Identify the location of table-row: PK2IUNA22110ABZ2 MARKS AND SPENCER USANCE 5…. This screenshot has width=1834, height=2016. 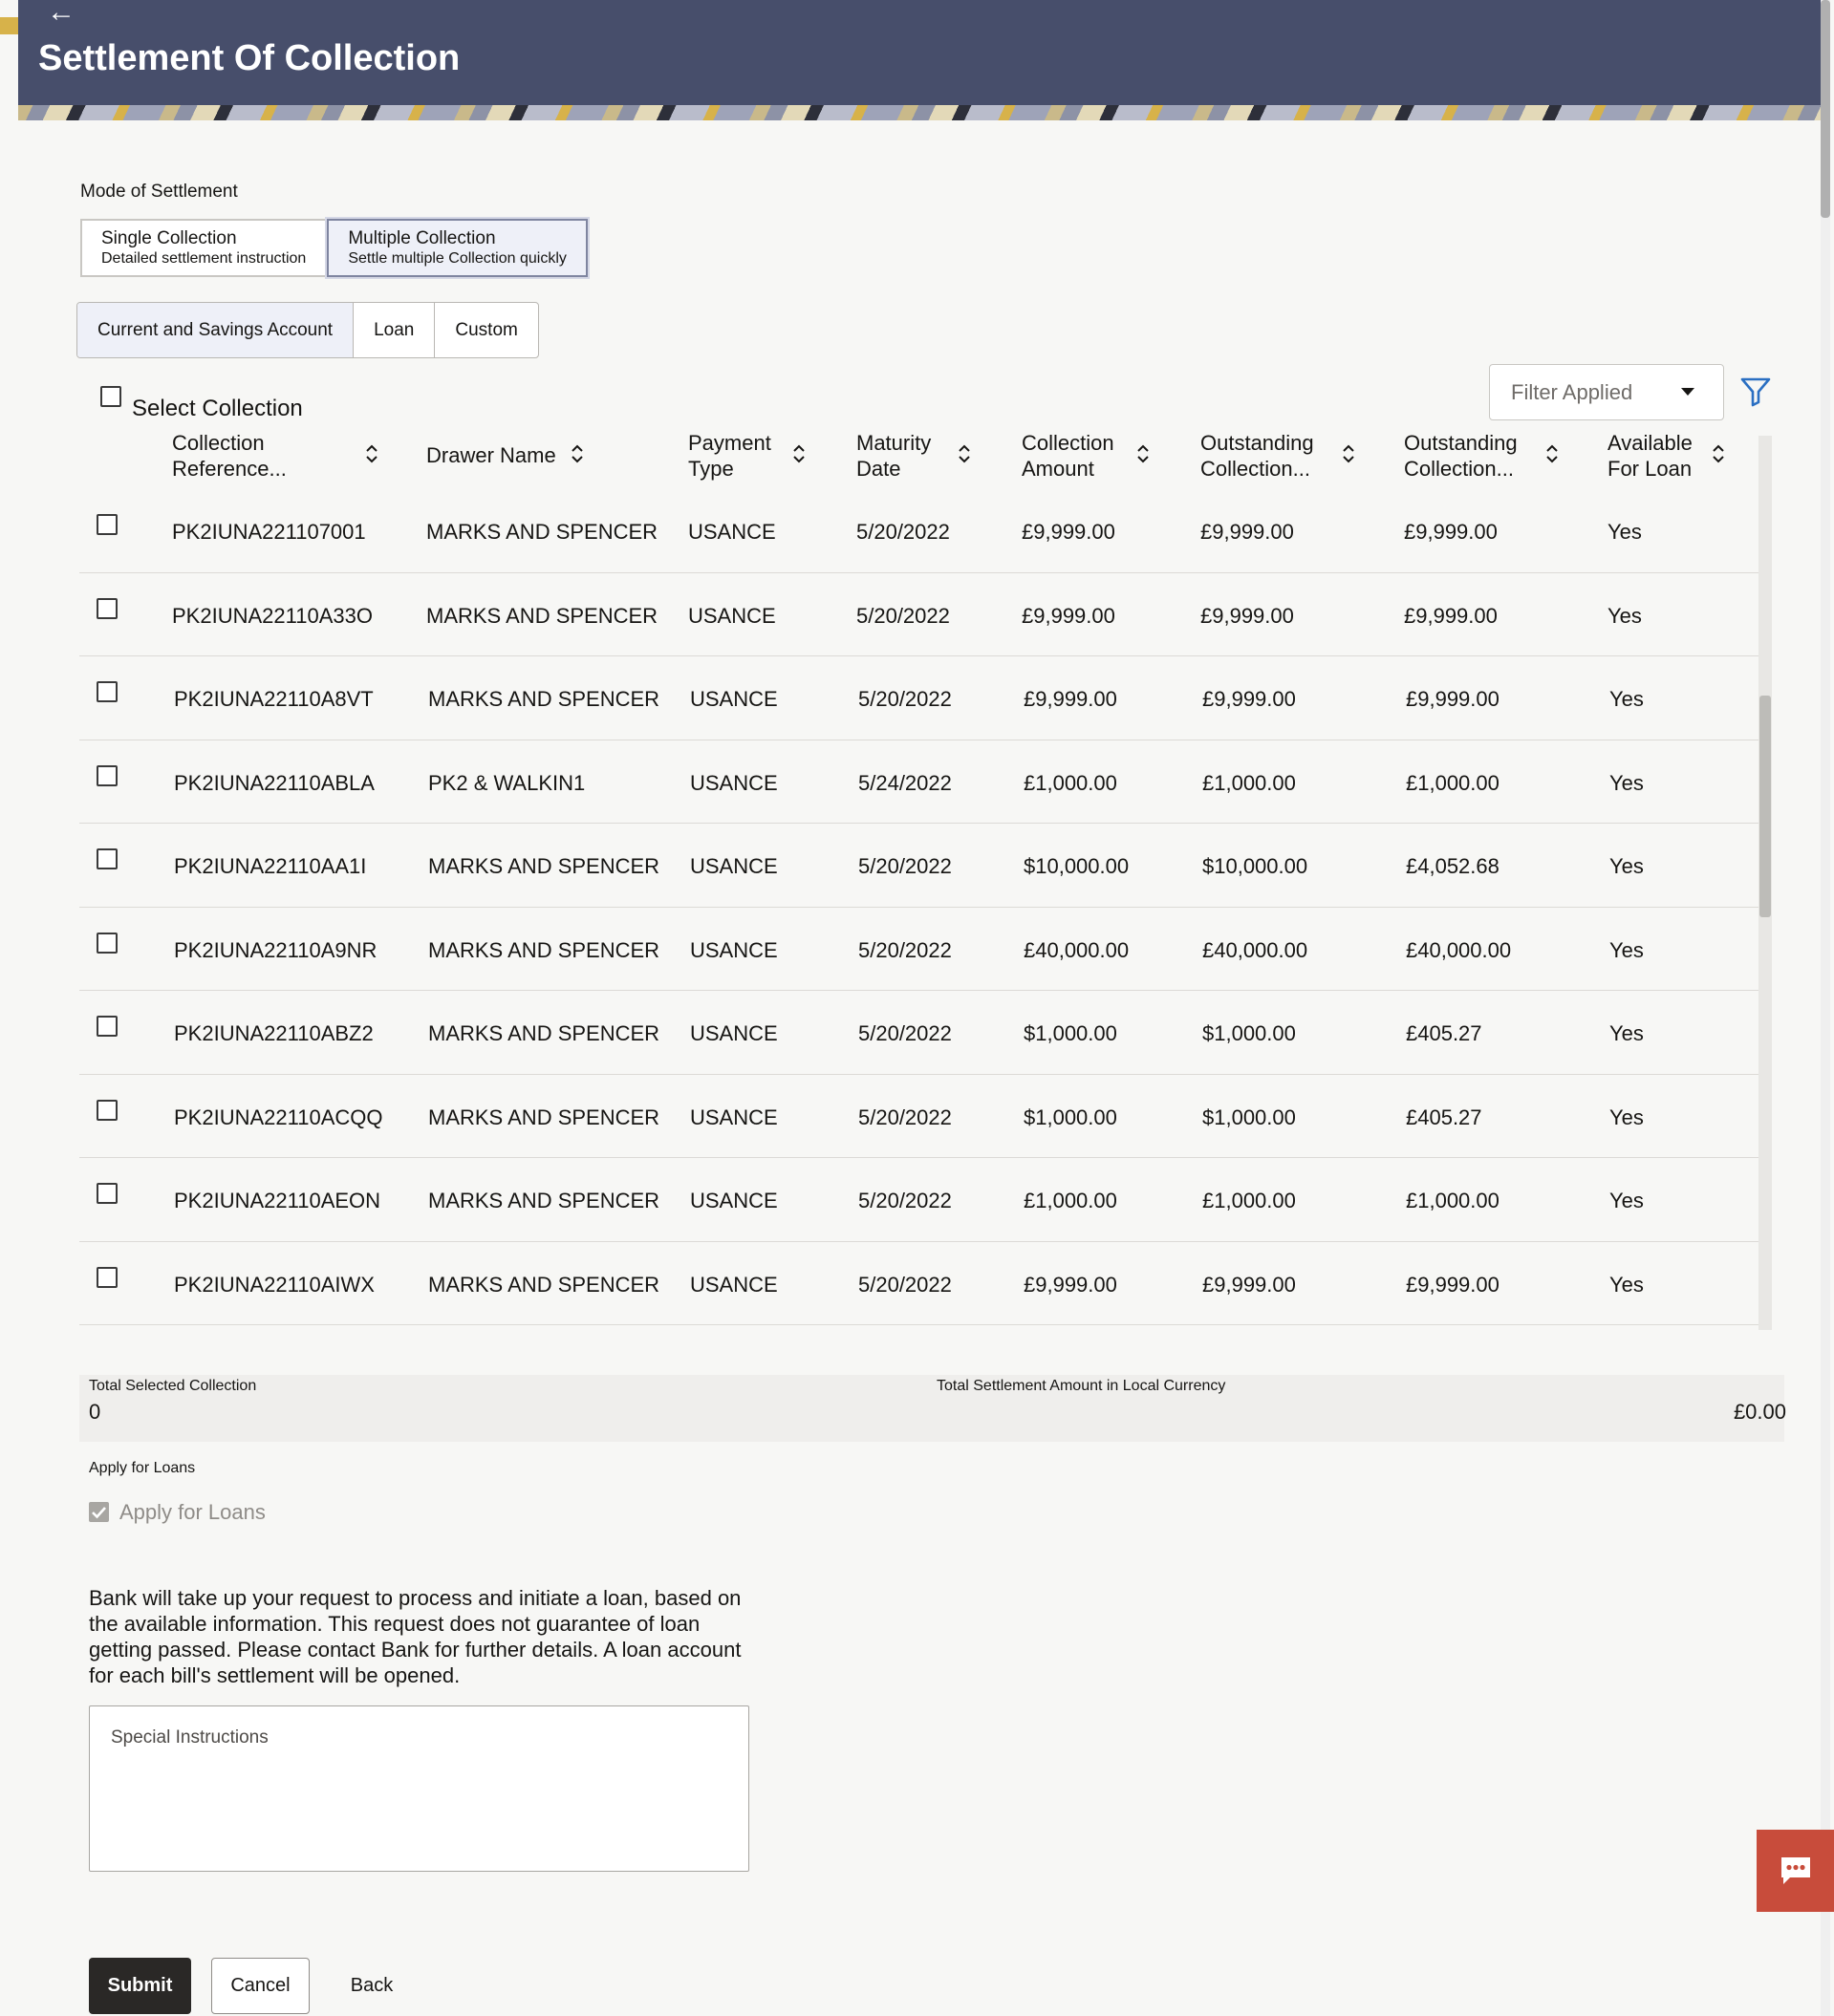
(918, 1033).